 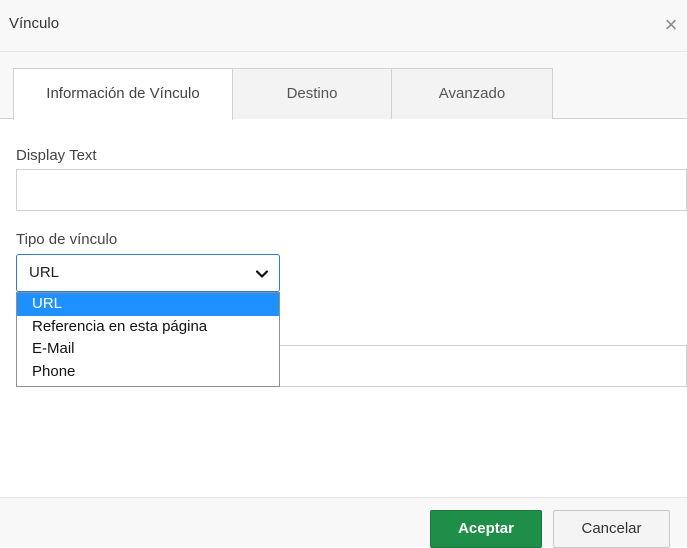 What do you see at coordinates (44, 272) in the screenshot?
I see `link-type-selected-value: URL` at bounding box center [44, 272].